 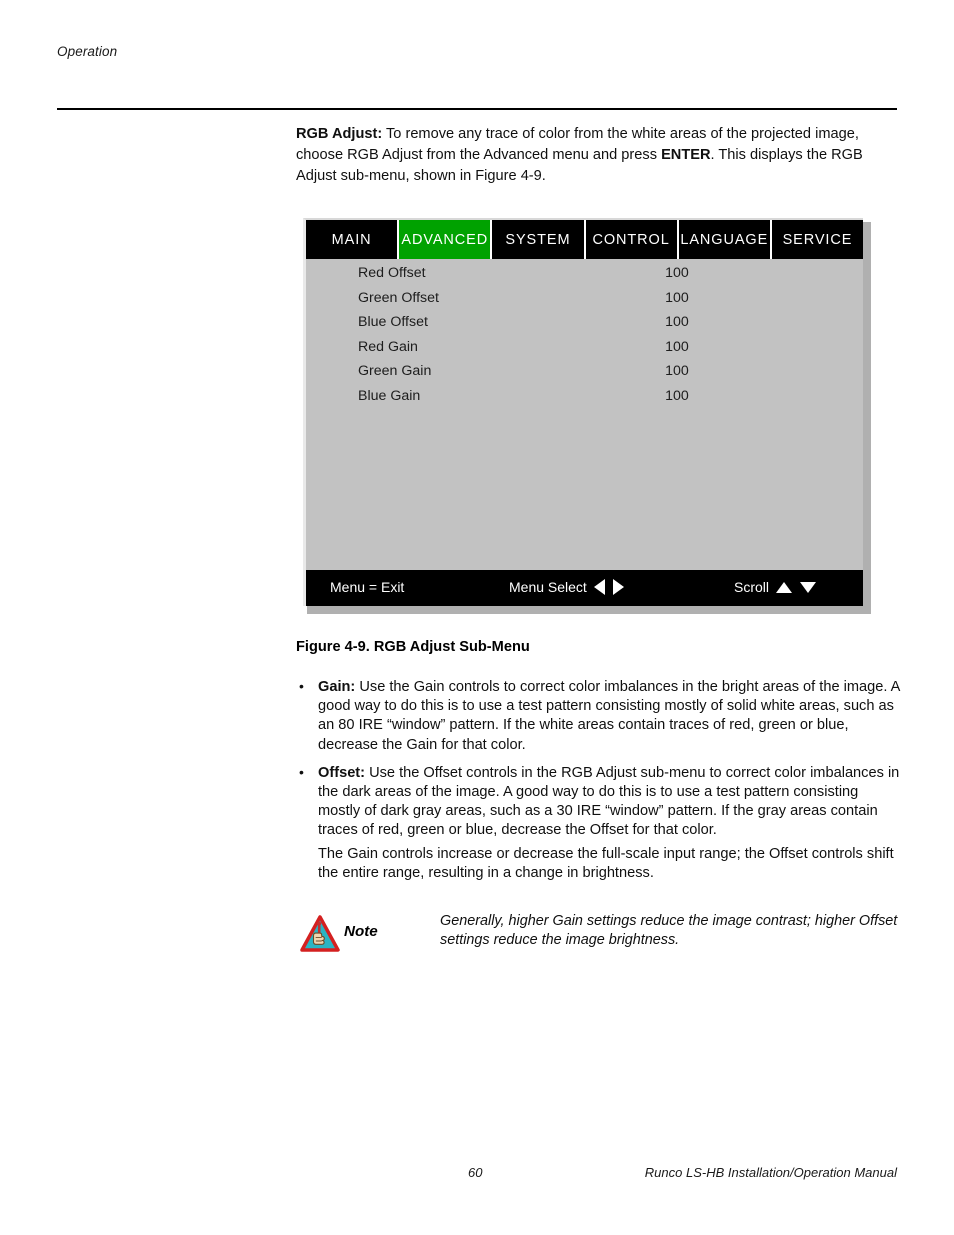 What do you see at coordinates (339, 134) in the screenshot?
I see `intro-lead-bold: RGB Adjust:` at bounding box center [339, 134].